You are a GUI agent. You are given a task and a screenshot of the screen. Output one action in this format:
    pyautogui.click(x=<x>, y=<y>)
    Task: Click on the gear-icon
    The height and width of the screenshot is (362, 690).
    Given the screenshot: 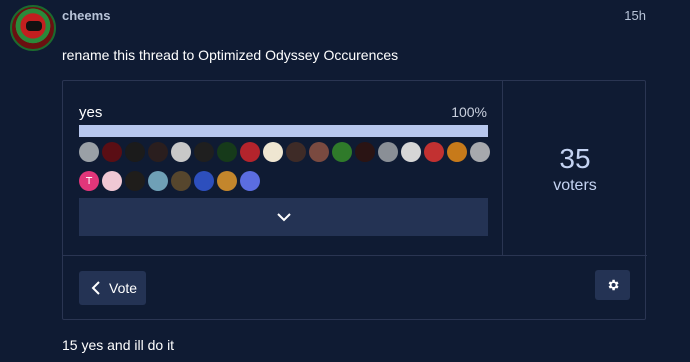 What is the action you would take?
    pyautogui.click(x=613, y=285)
    